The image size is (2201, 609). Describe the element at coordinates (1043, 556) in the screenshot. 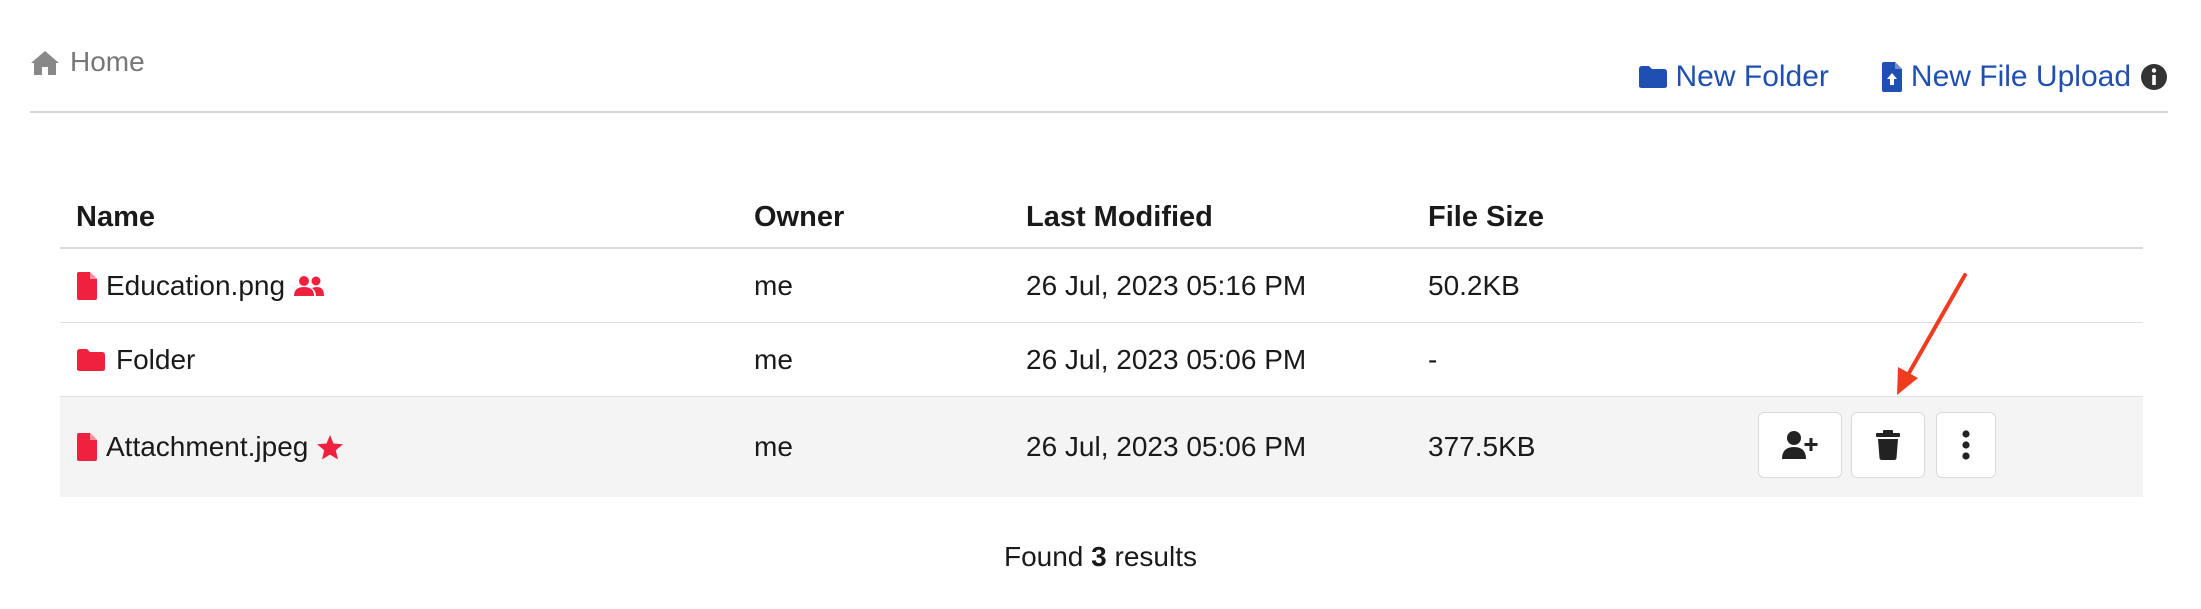

I see `results-prefix: Found` at that location.